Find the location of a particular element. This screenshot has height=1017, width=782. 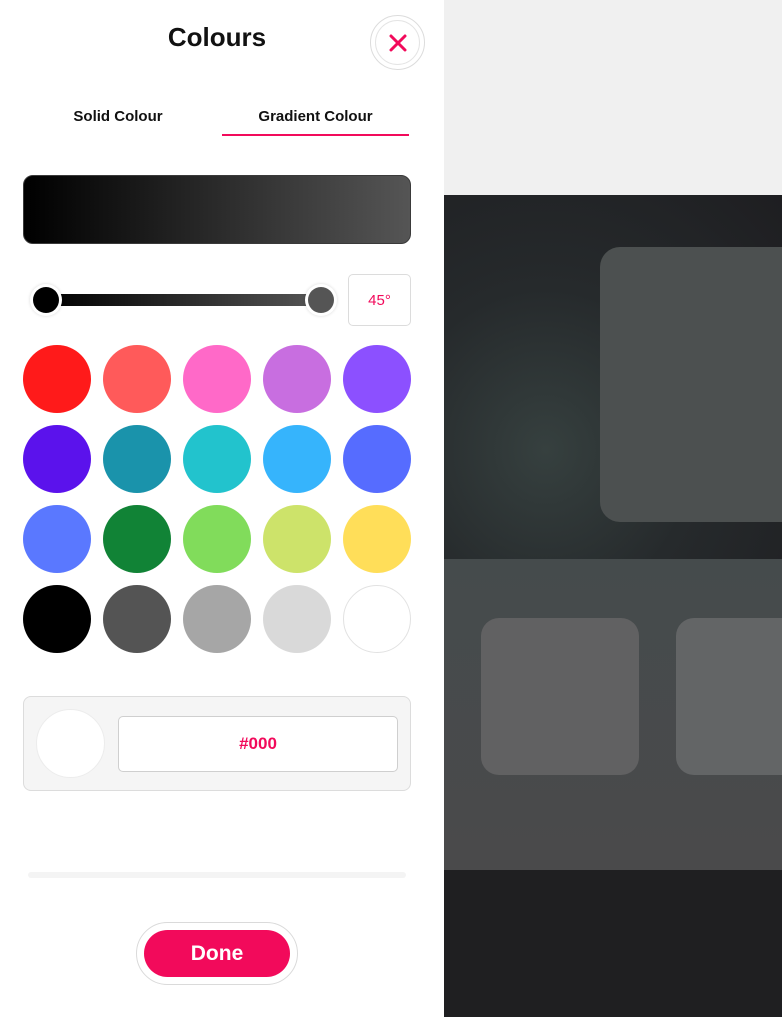

gradient-slider is located at coordinates (183, 300).